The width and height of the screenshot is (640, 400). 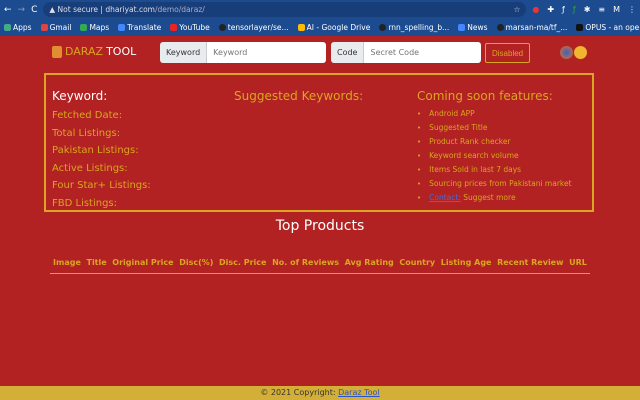 What do you see at coordinates (466, 265) in the screenshot?
I see `column-header: Listing Age` at bounding box center [466, 265].